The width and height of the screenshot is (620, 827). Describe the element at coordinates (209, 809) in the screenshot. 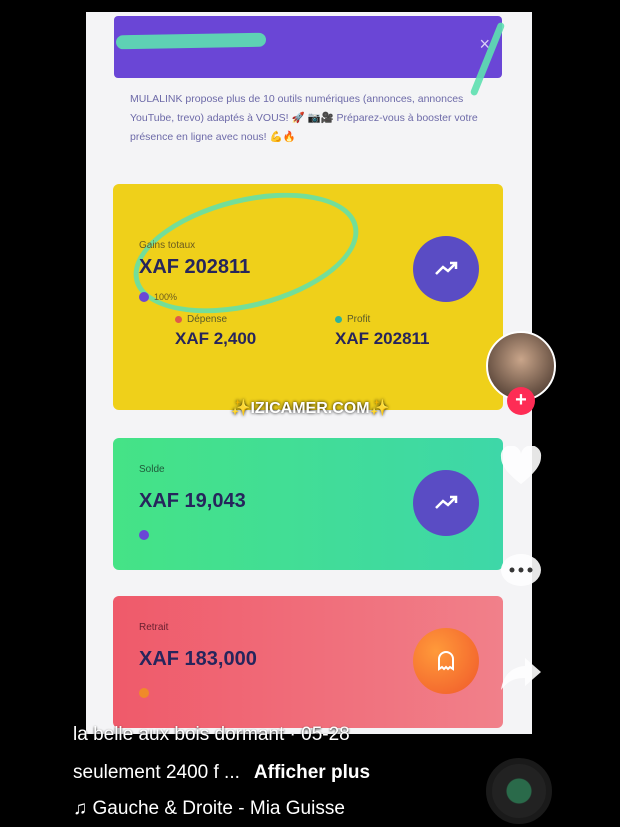

I see `music-label: ♫ Gauche & Droite - Mia Guisse` at that location.